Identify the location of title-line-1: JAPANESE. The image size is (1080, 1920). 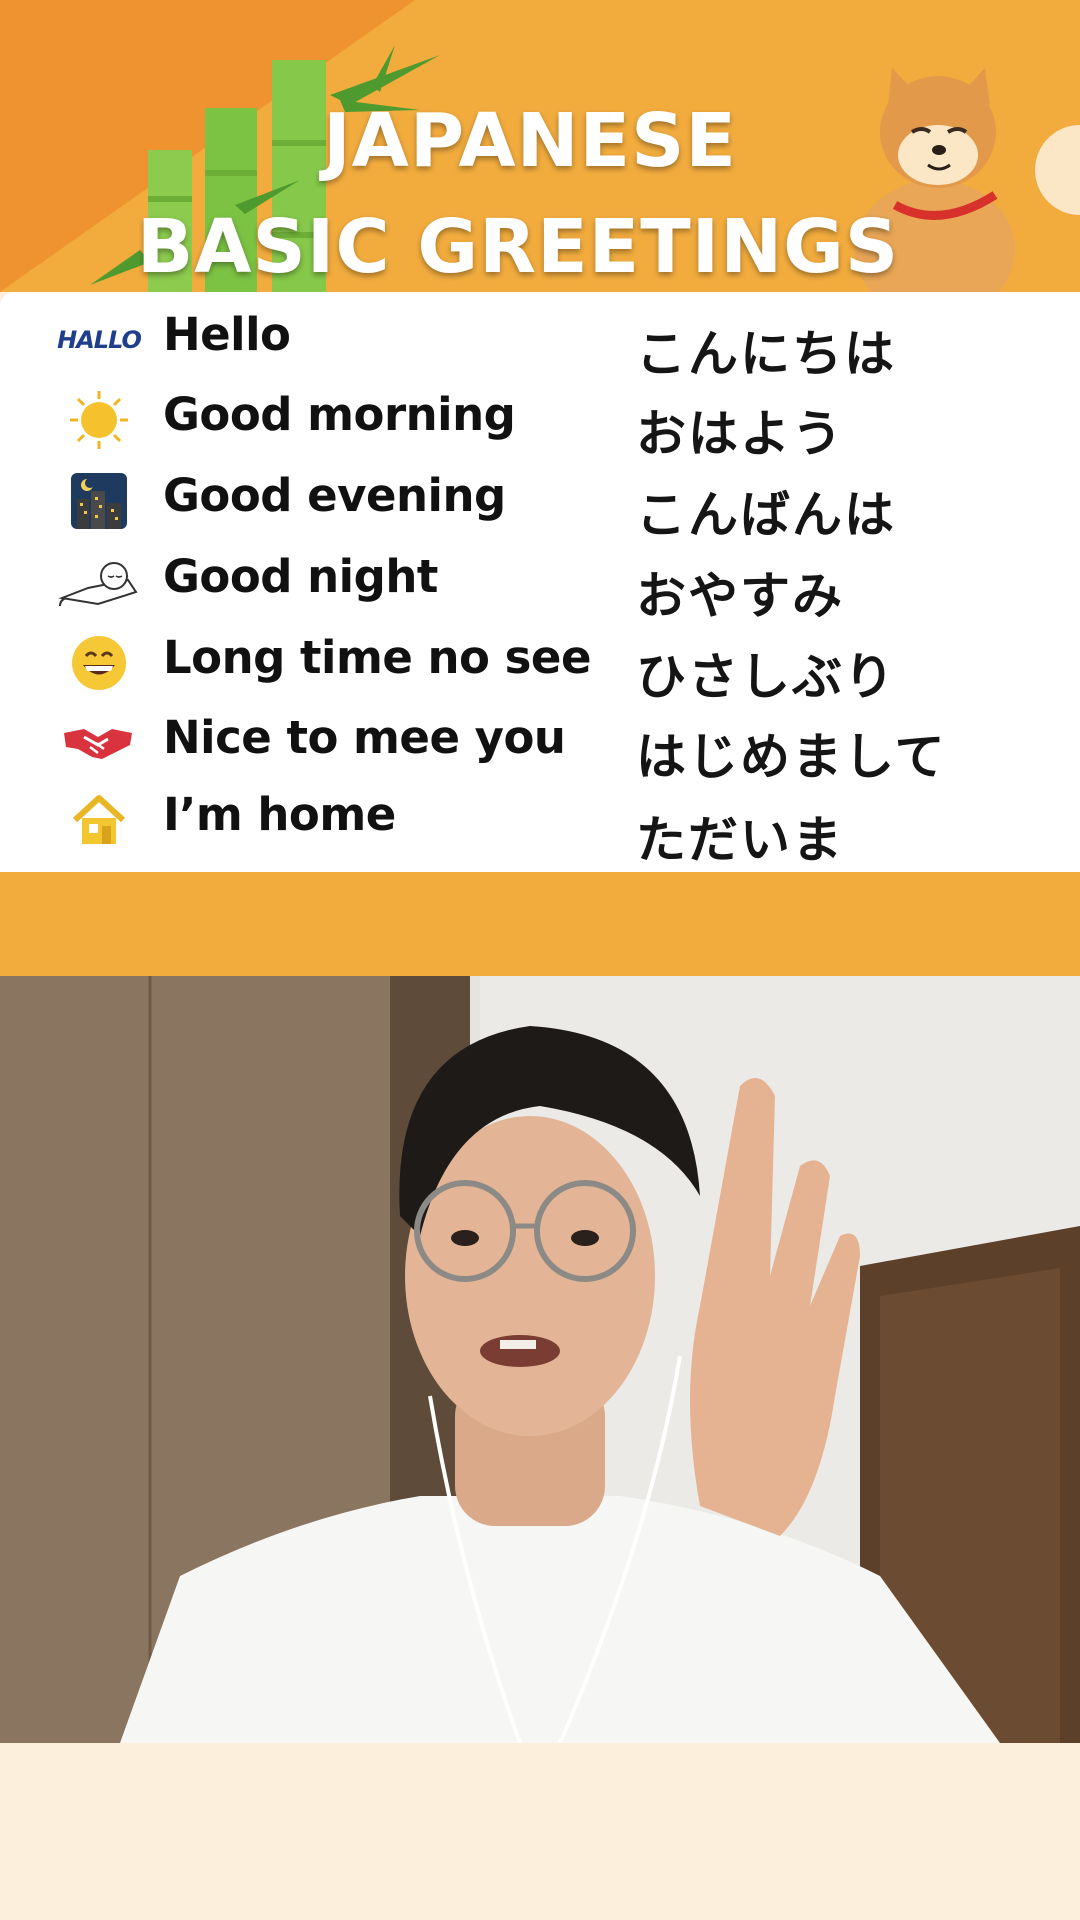
(530, 141).